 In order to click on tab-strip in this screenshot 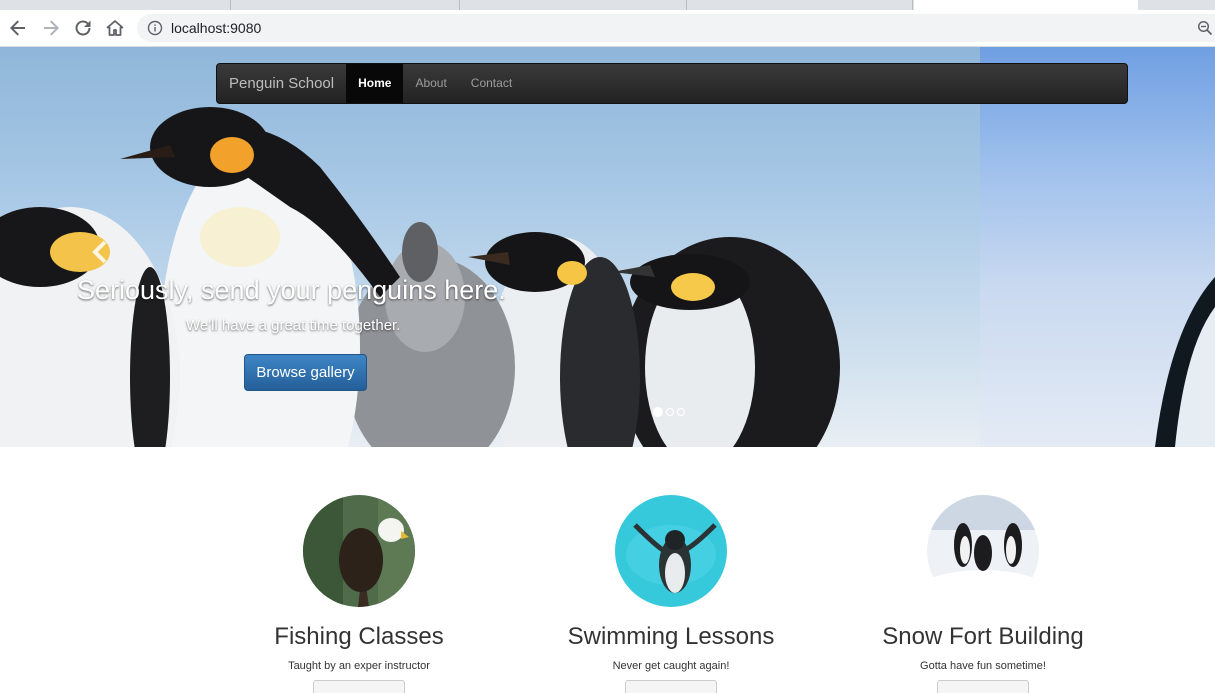, I will do `click(607, 5)`.